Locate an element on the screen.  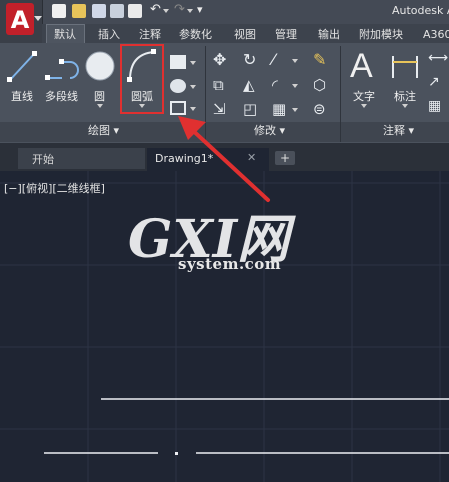
text-dropdown-icon is located at coordinates (364, 106).